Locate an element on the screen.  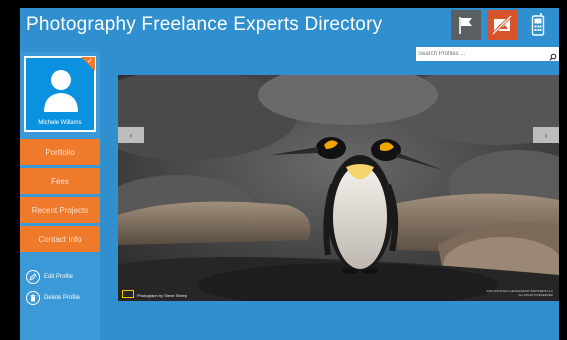
search-icon is located at coordinates (553, 57).